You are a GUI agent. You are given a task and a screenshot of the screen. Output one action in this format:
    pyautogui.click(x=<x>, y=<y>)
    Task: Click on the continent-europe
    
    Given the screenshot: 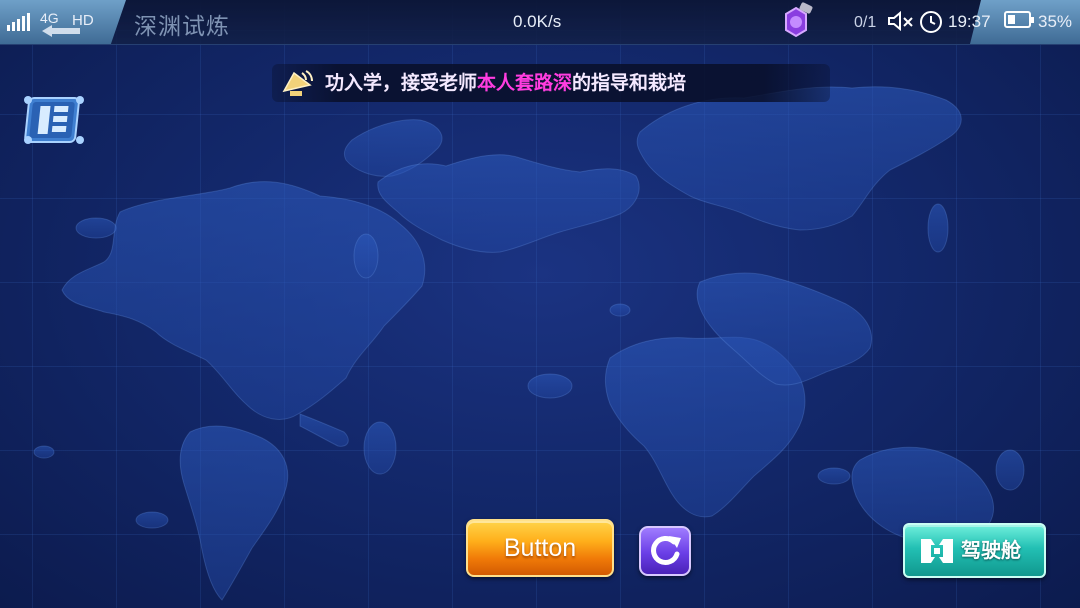 What is the action you would take?
    pyautogui.click(x=508, y=203)
    